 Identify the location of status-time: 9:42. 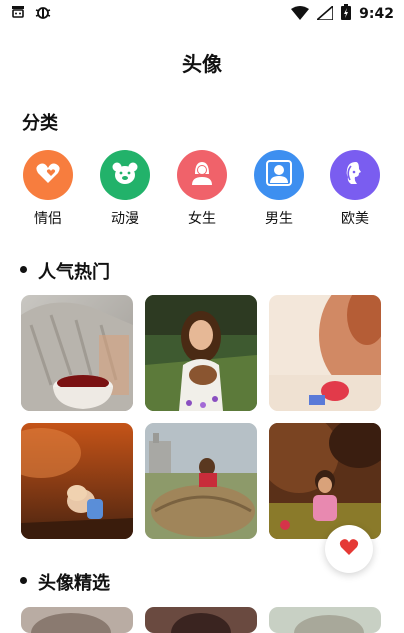
(376, 14).